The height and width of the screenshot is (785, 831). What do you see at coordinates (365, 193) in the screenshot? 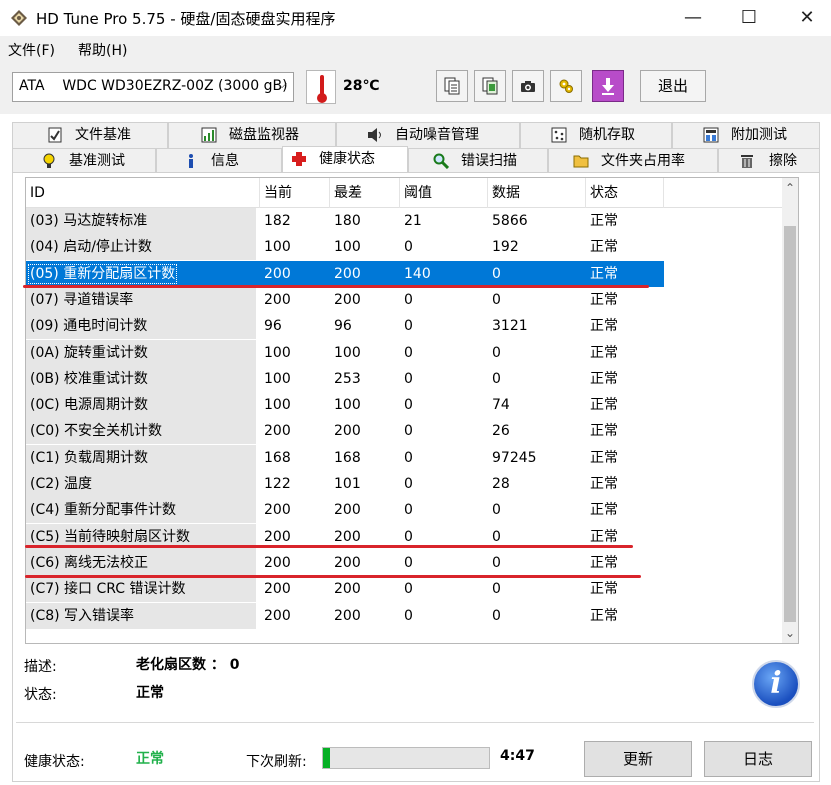
I see `col-worst: 最差` at bounding box center [365, 193].